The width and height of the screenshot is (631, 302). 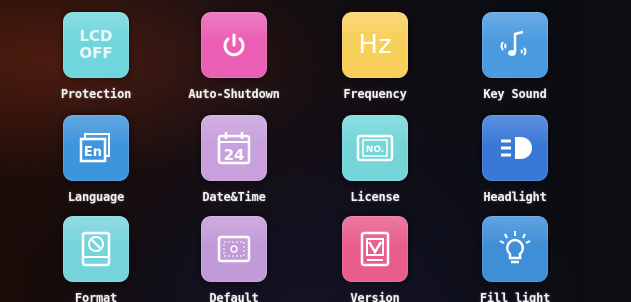 I want to click on menu-item-fill-light: Fill light, so click(x=515, y=259).